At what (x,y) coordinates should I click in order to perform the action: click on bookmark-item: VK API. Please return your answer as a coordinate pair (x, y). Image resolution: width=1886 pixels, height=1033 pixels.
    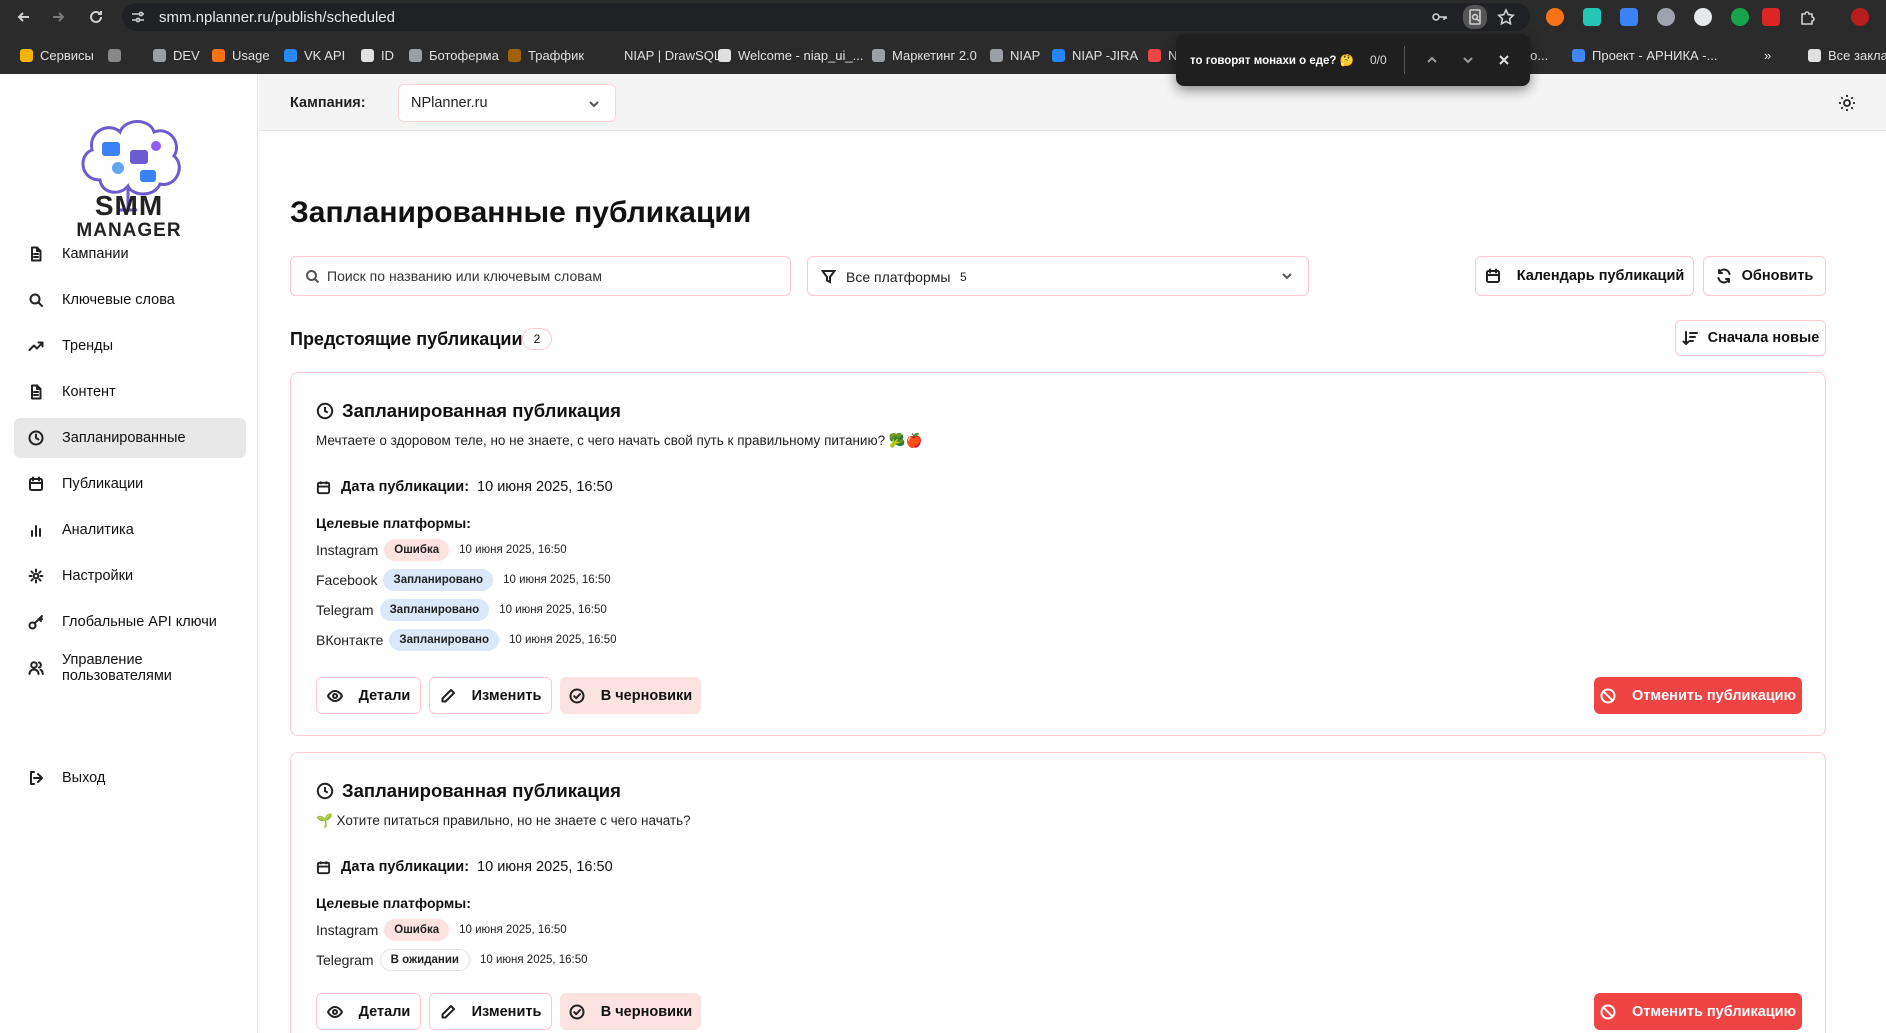
    Looking at the image, I should click on (314, 55).